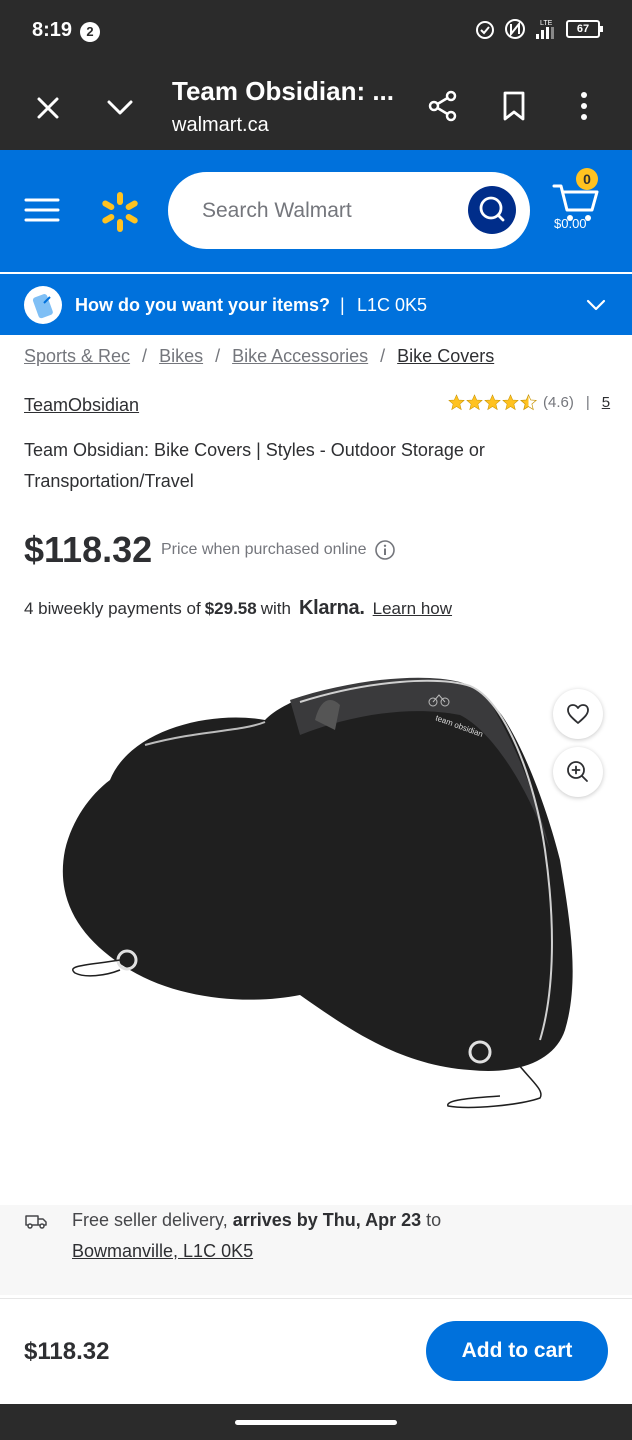 The height and width of the screenshot is (1440, 632). What do you see at coordinates (584, 106) in the screenshot?
I see `more-options-icon` at bounding box center [584, 106].